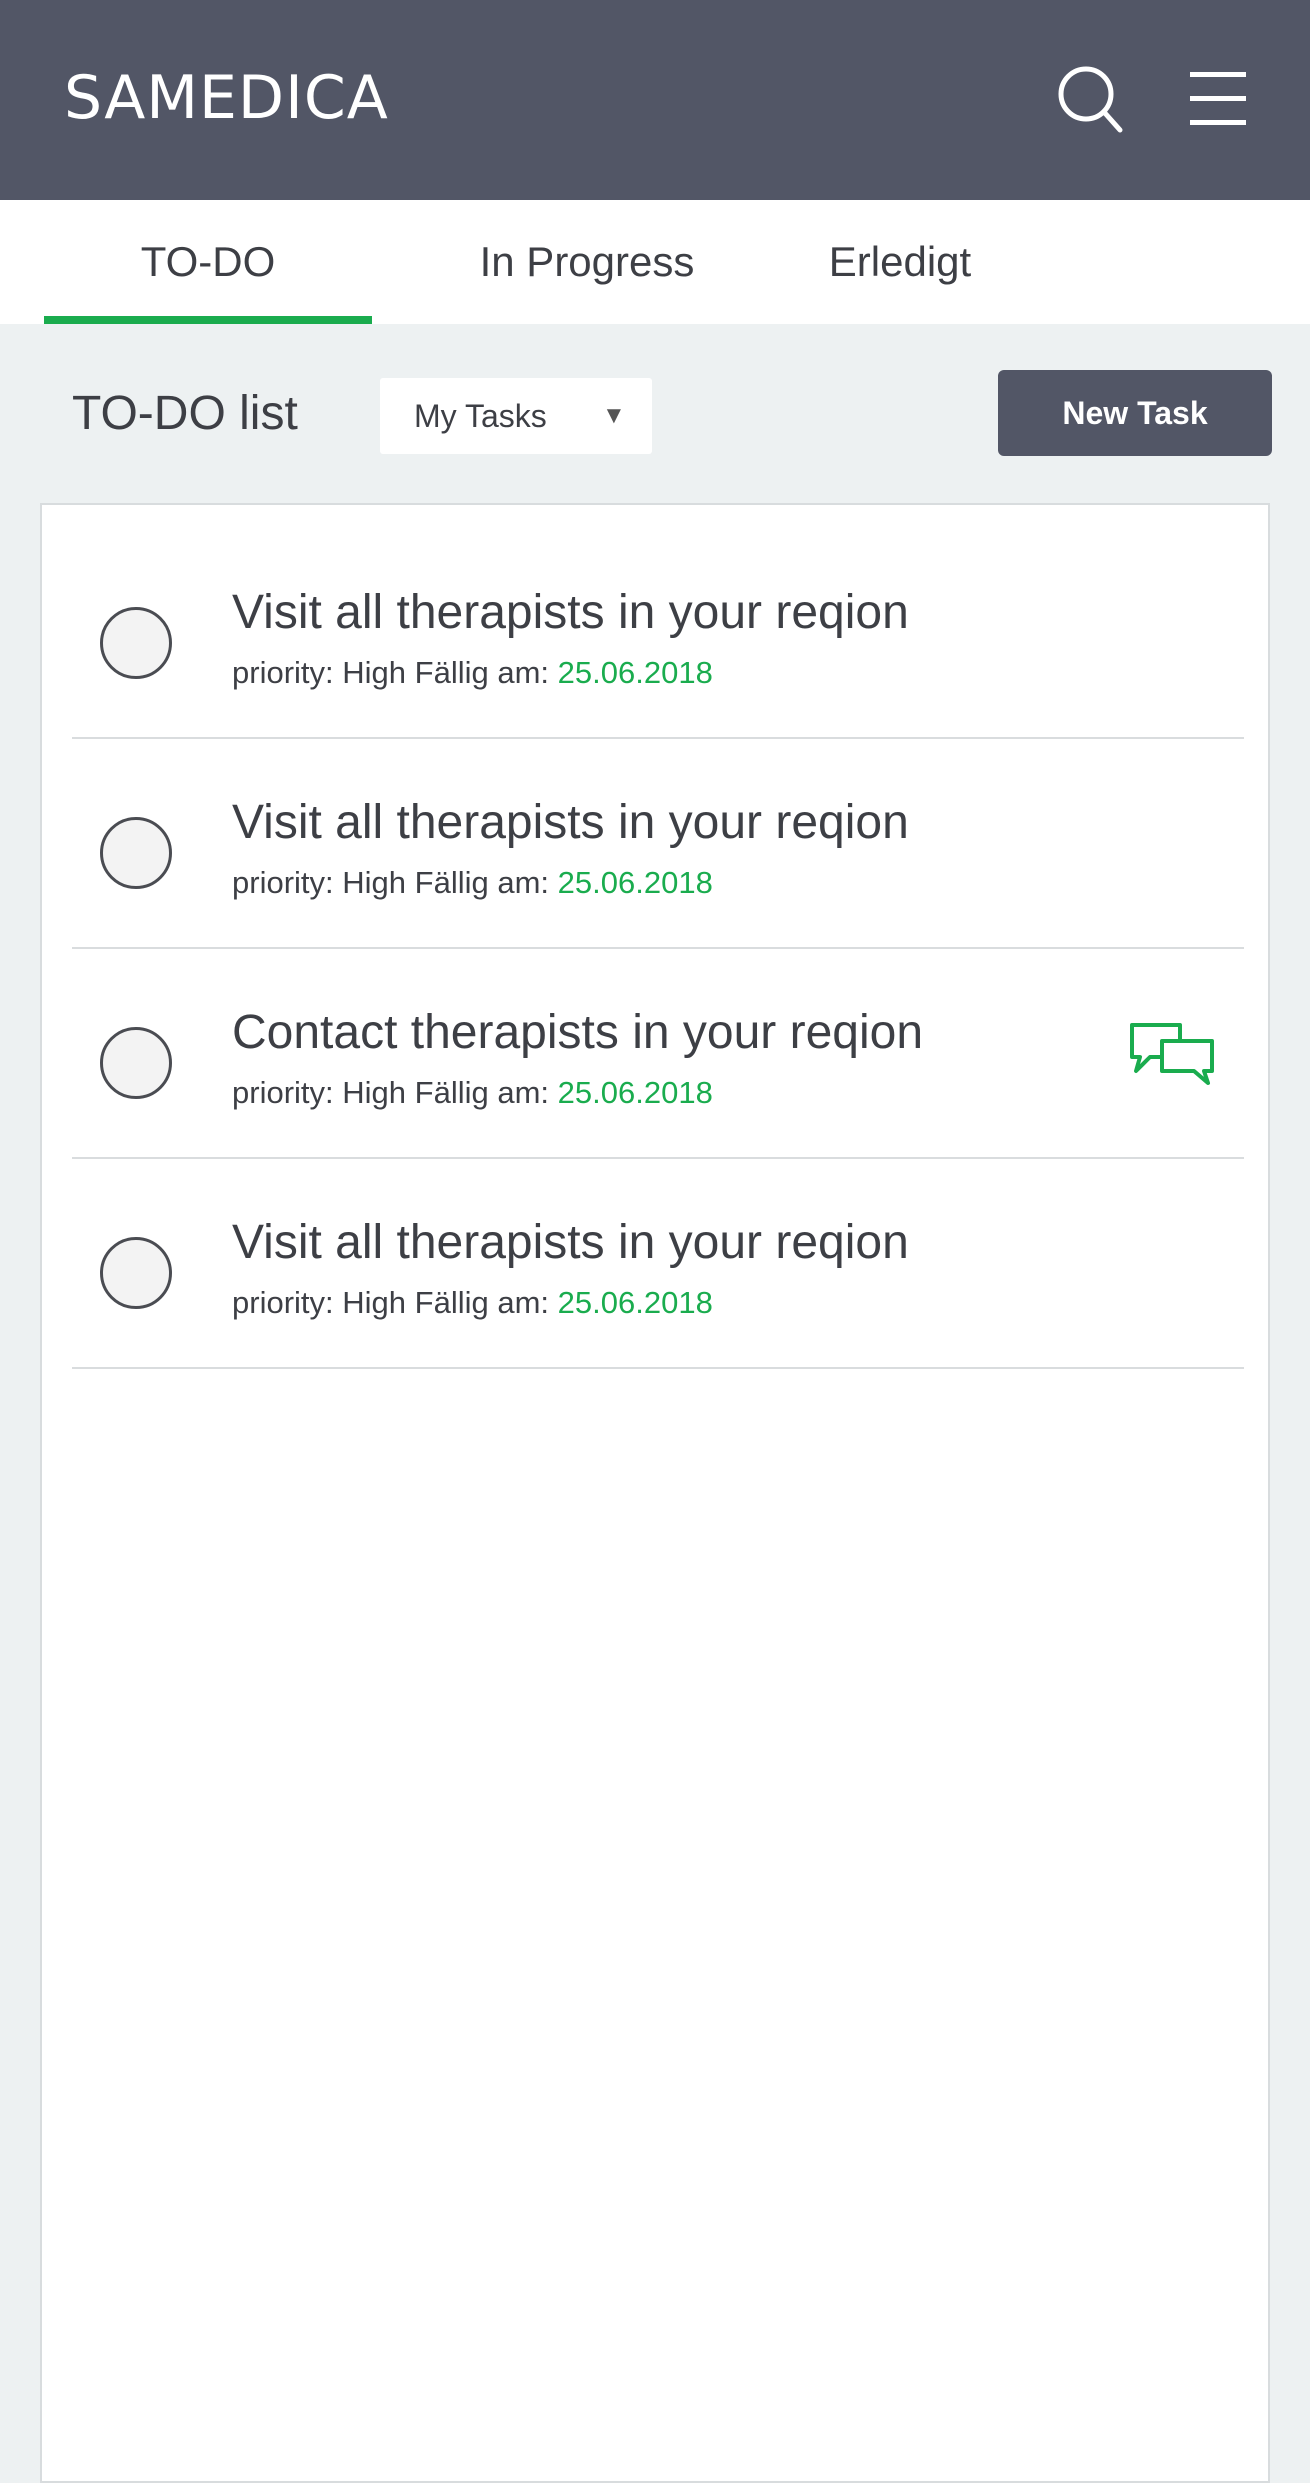  Describe the element at coordinates (208, 320) in the screenshot. I see `active-tab-indicator` at that location.